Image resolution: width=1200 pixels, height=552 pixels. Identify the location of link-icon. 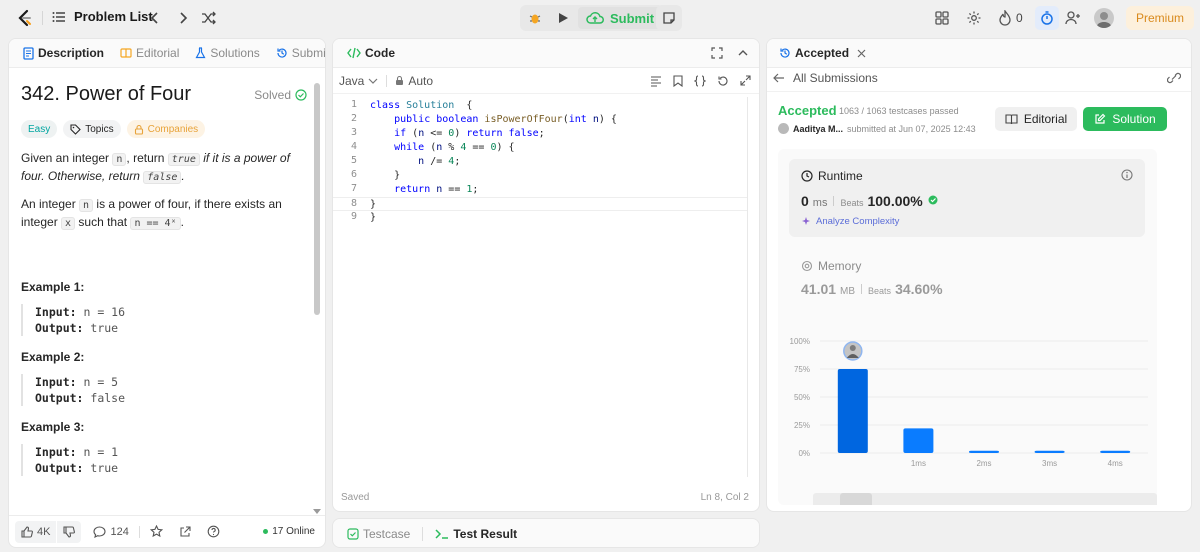
(1174, 78).